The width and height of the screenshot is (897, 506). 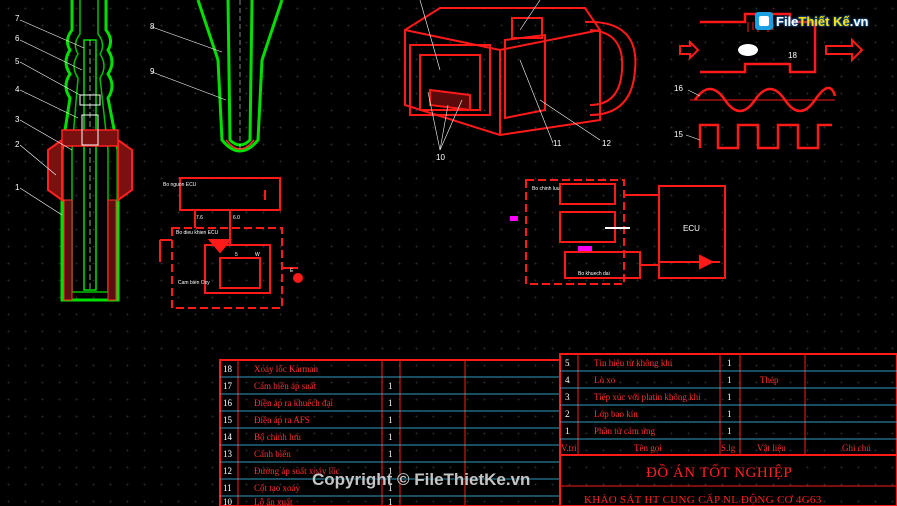 What do you see at coordinates (293, 403) in the screenshot?
I see `row-16-name: Điện áp ra khuếch đại` at bounding box center [293, 403].